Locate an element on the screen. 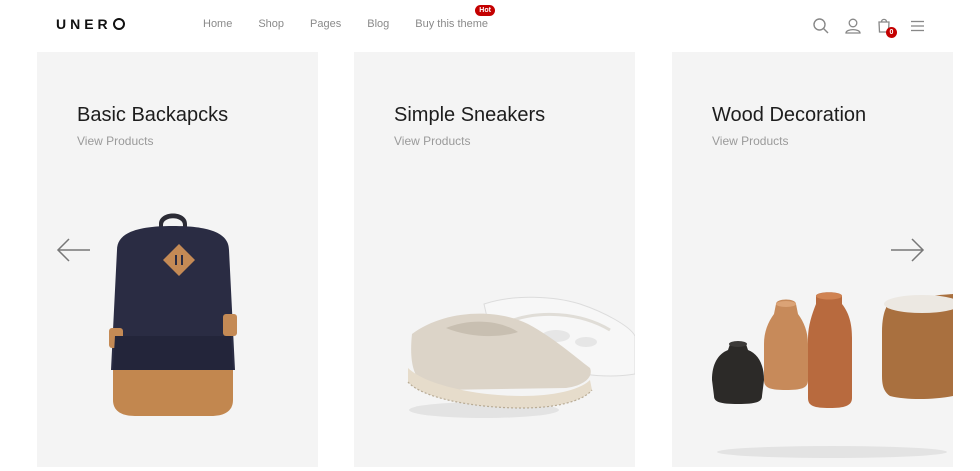 This screenshot has width=980, height=471. nav-pages: Pages is located at coordinates (325, 24).